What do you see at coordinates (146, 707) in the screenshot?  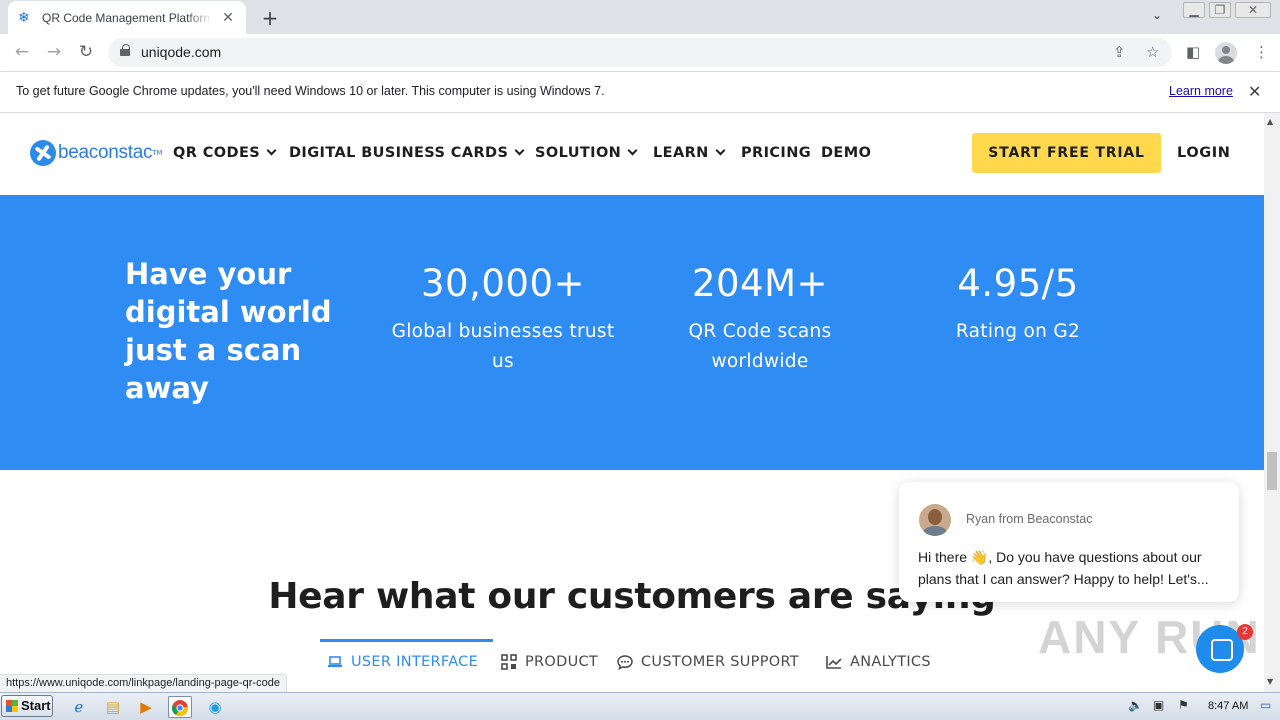 I see `media-player-icon: ▶` at bounding box center [146, 707].